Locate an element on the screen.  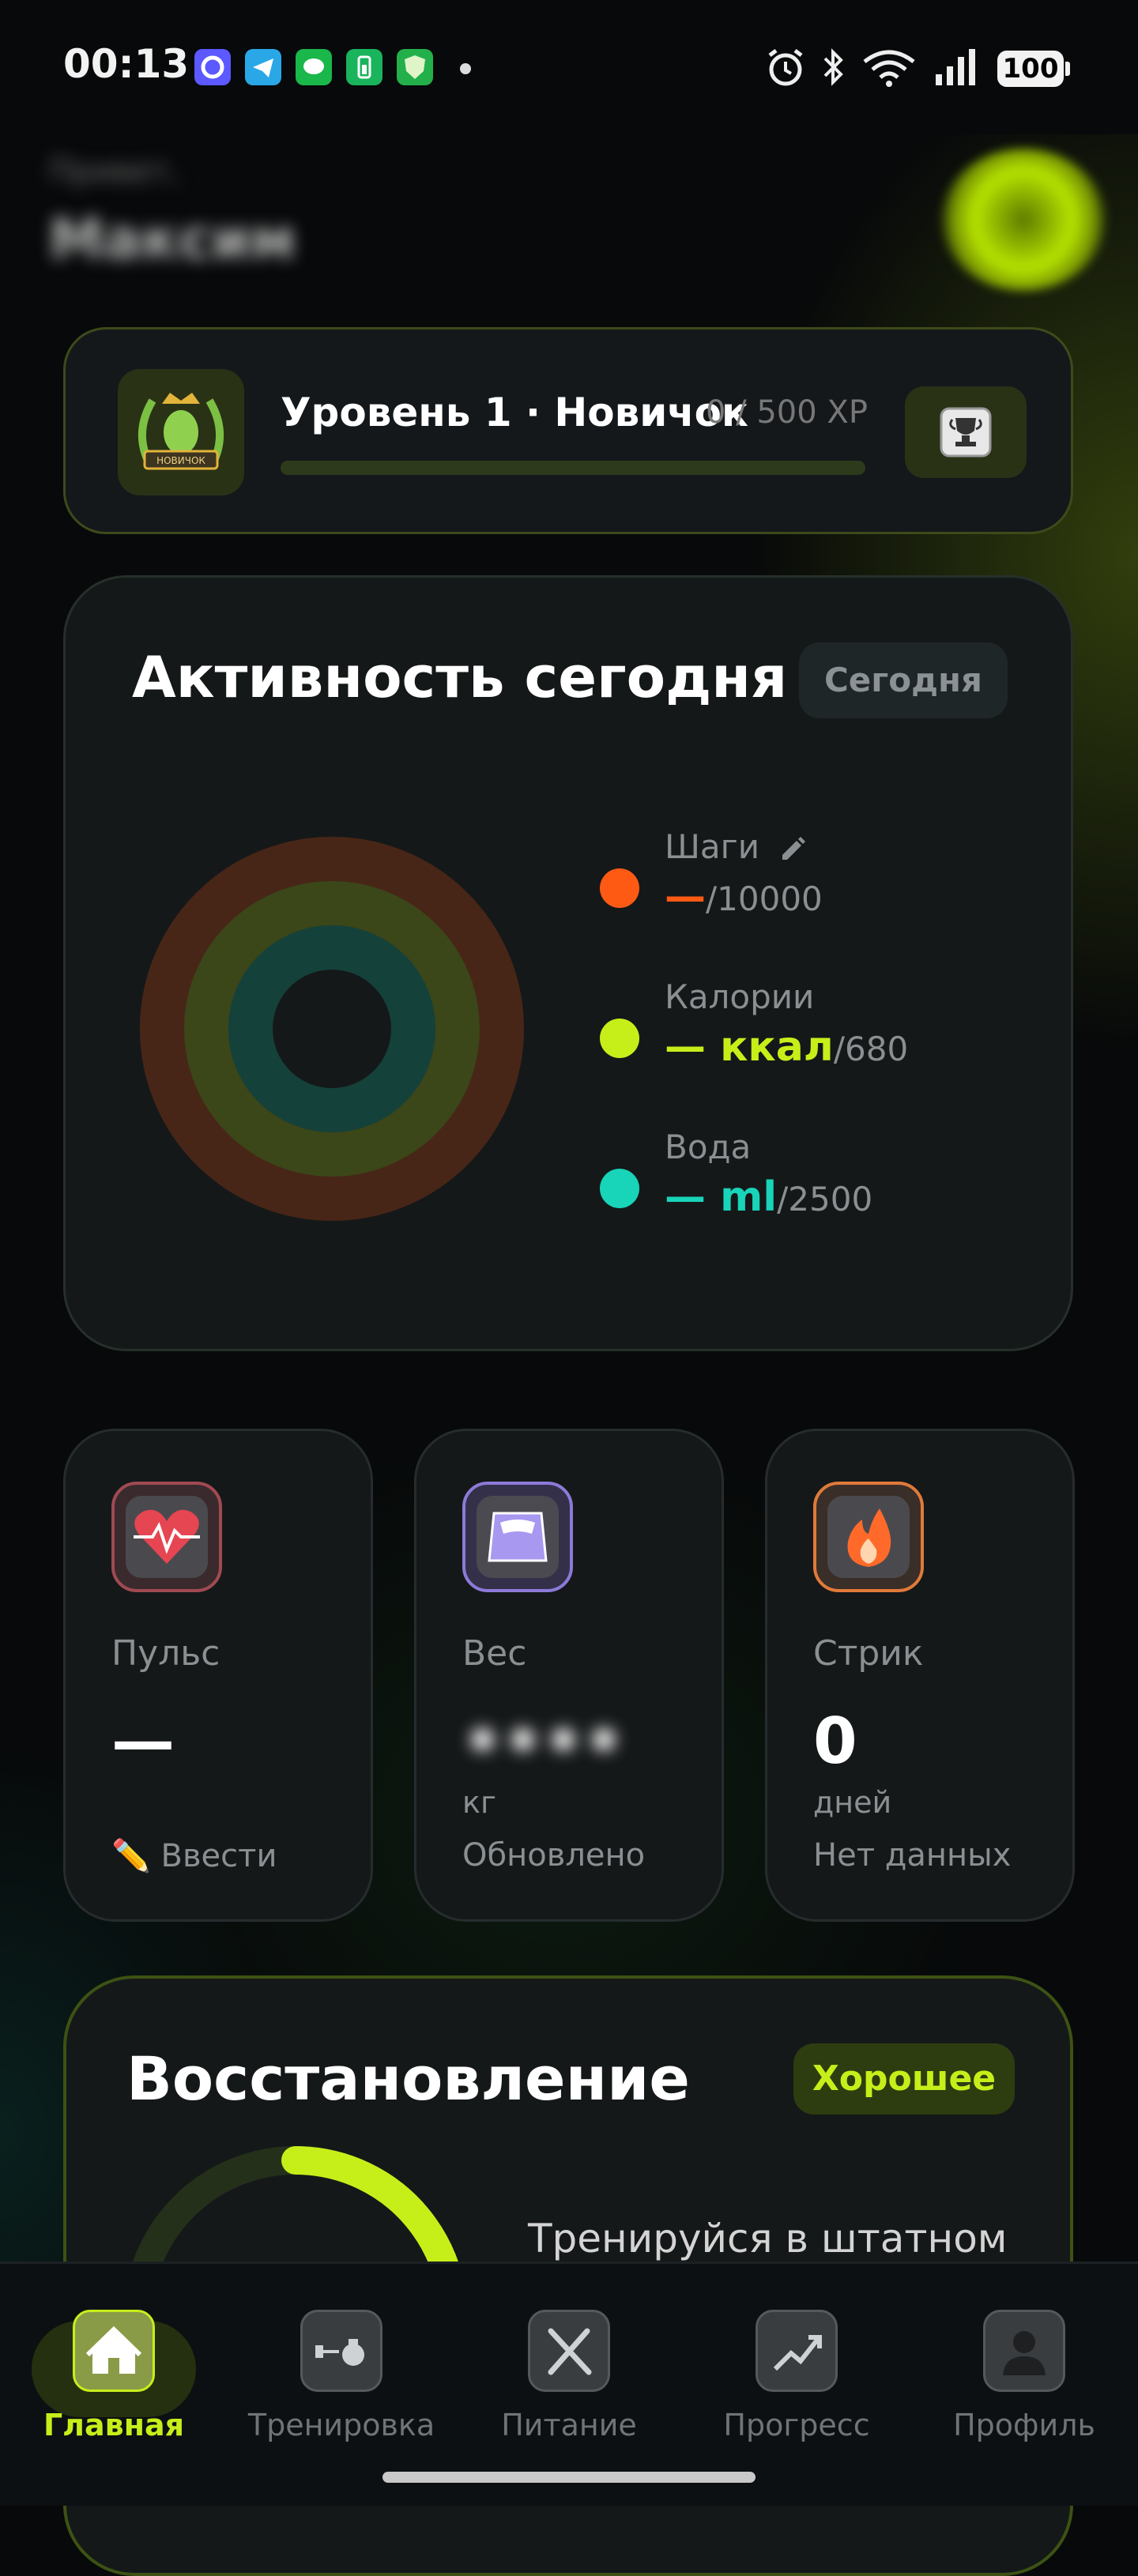
cutlery-icon is located at coordinates (569, 2351).